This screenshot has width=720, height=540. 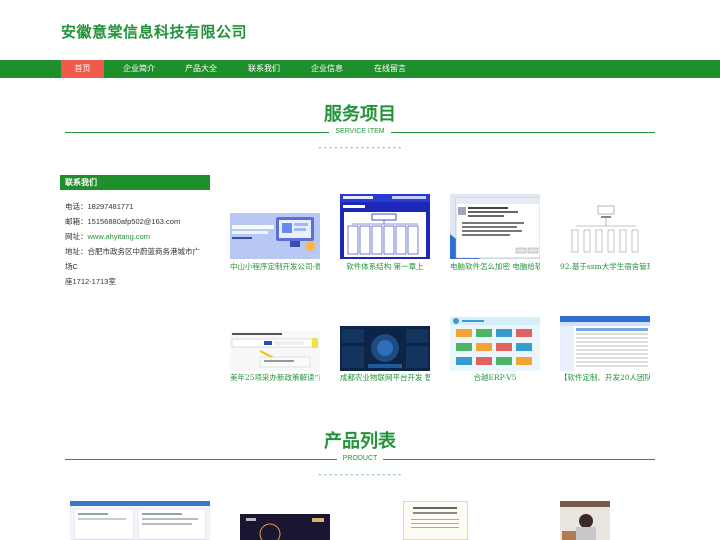 What do you see at coordinates (605, 378) in the screenshot?
I see `service-caption: 【软件定制、开发20人团队` at bounding box center [605, 378].